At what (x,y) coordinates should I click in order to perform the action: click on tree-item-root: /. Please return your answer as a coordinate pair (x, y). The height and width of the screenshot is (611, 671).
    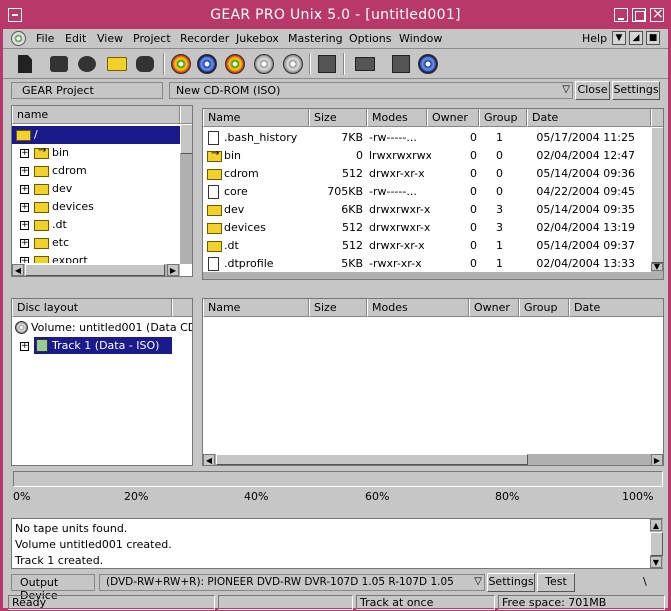
    Looking at the image, I should click on (96, 135).